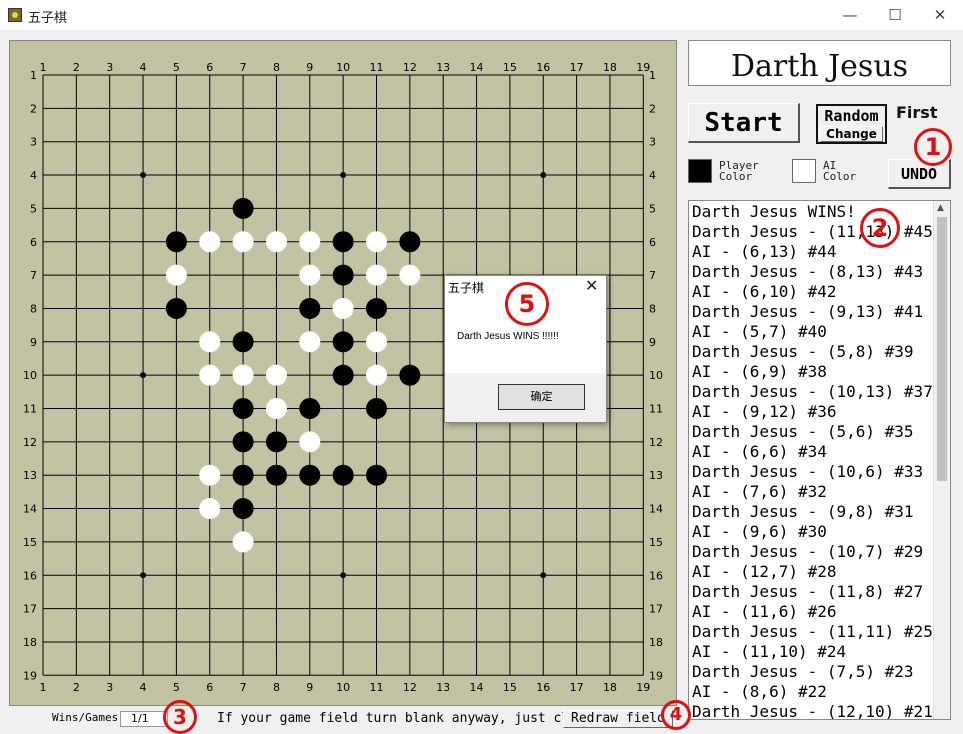 The height and width of the screenshot is (734, 963). What do you see at coordinates (739, 171) in the screenshot?
I see `player-color-label: Player Color` at bounding box center [739, 171].